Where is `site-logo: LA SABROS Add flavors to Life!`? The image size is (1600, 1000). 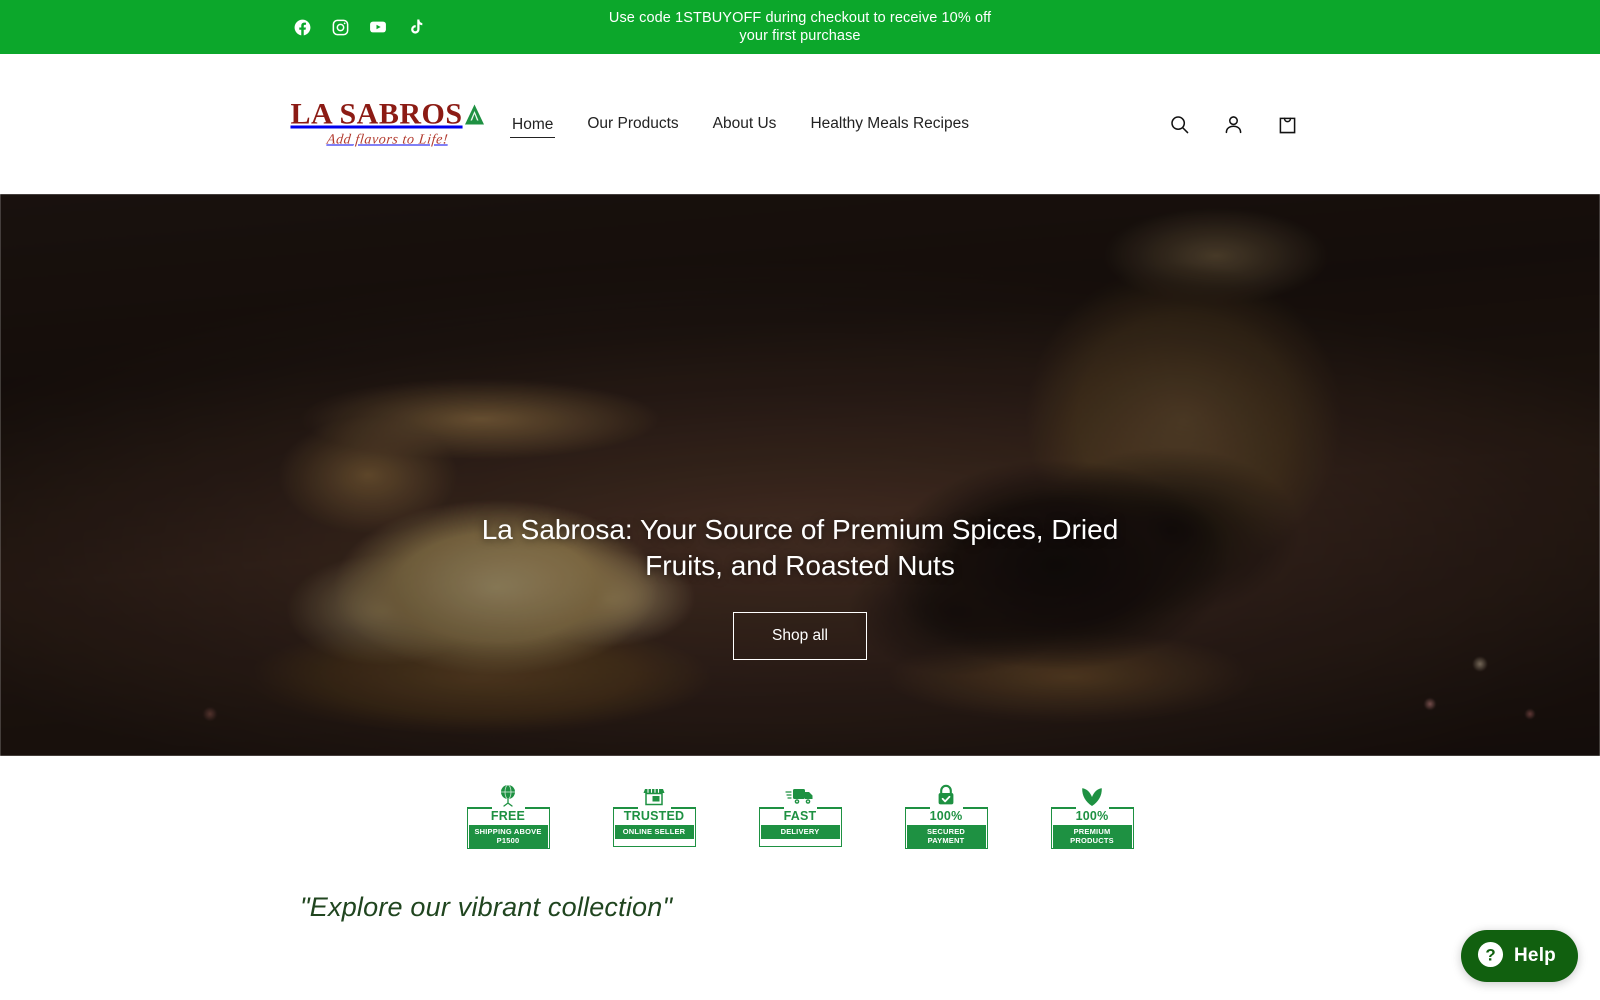
site-logo: LA SABROS Add flavors to Life! is located at coordinates (387, 124).